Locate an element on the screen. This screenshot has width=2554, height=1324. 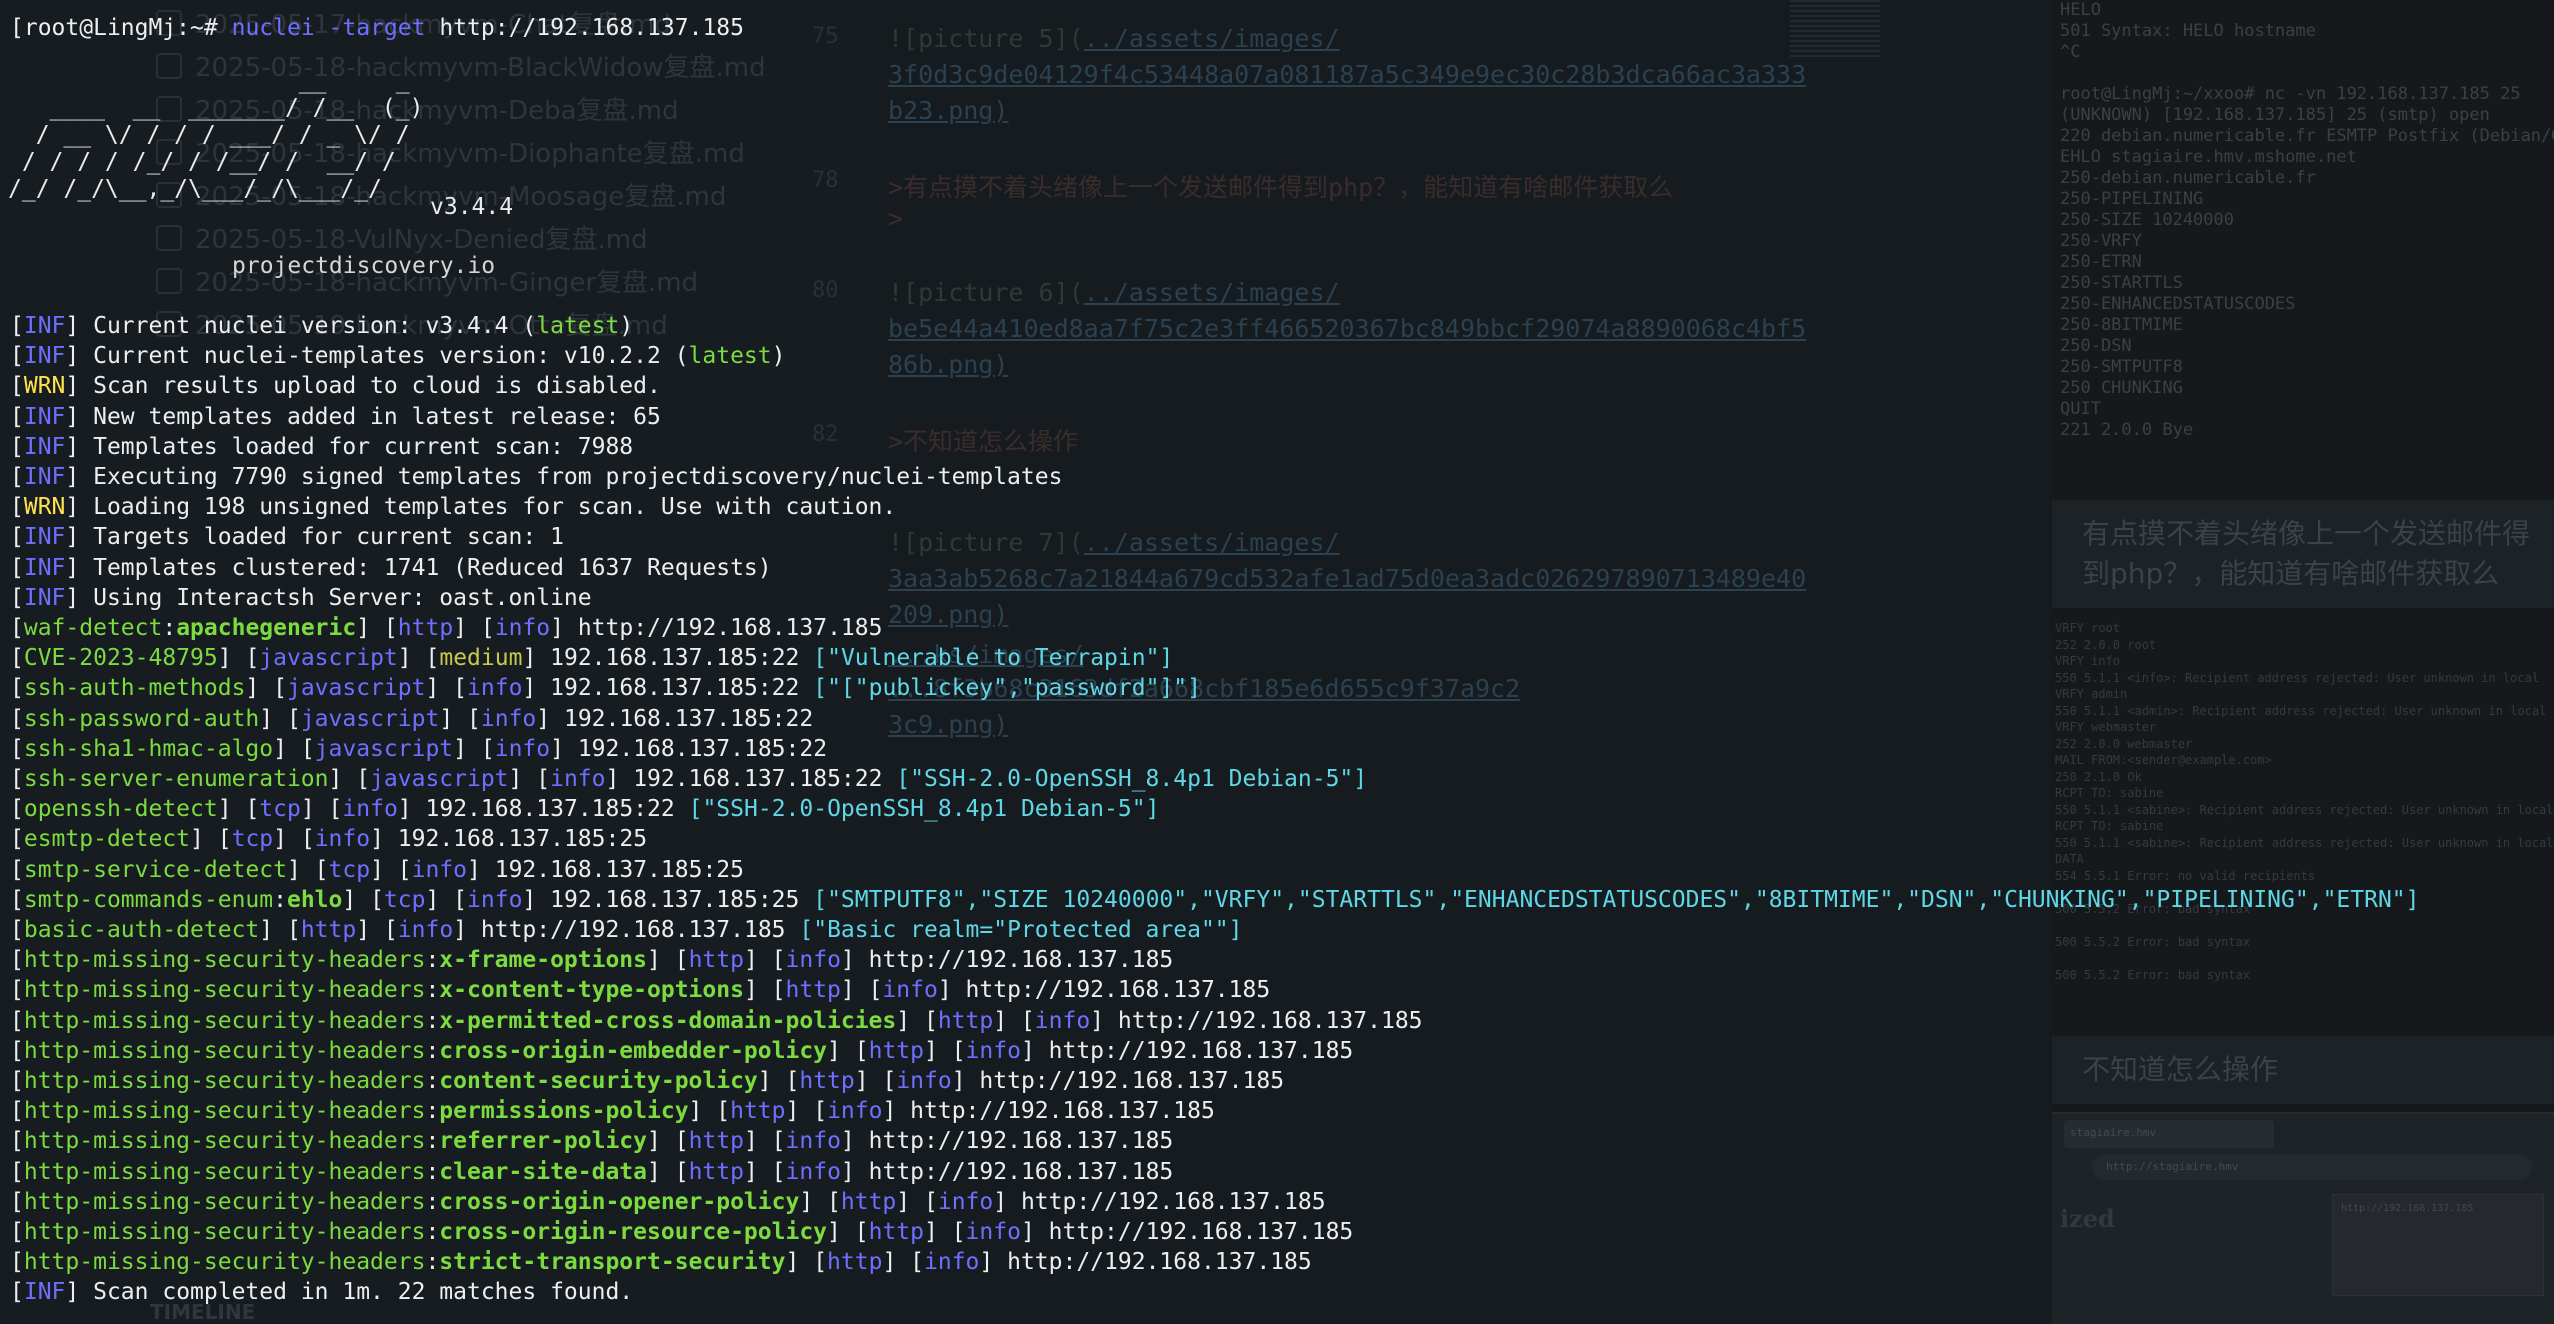
matcher-name: x-permitted-cross-domain-policies is located at coordinates (668, 1021).